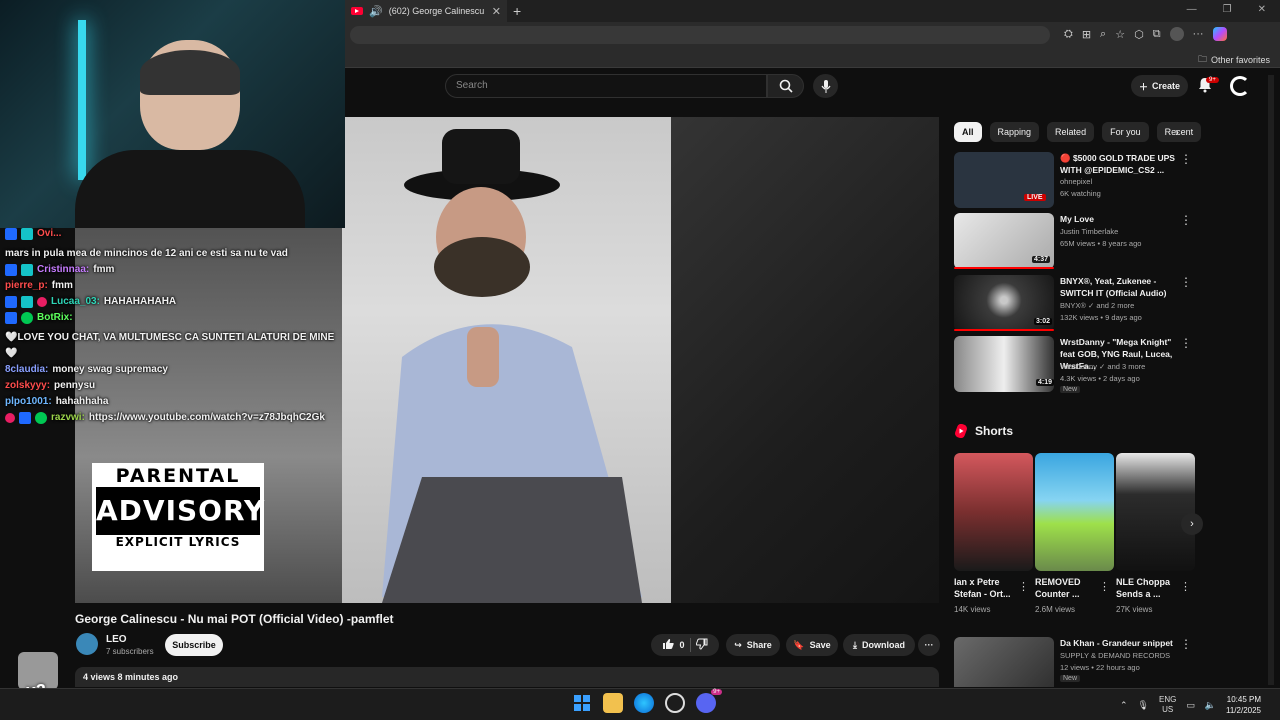  What do you see at coordinates (1240, 60) in the screenshot?
I see `other-favorites-label: Other favorites` at bounding box center [1240, 60].